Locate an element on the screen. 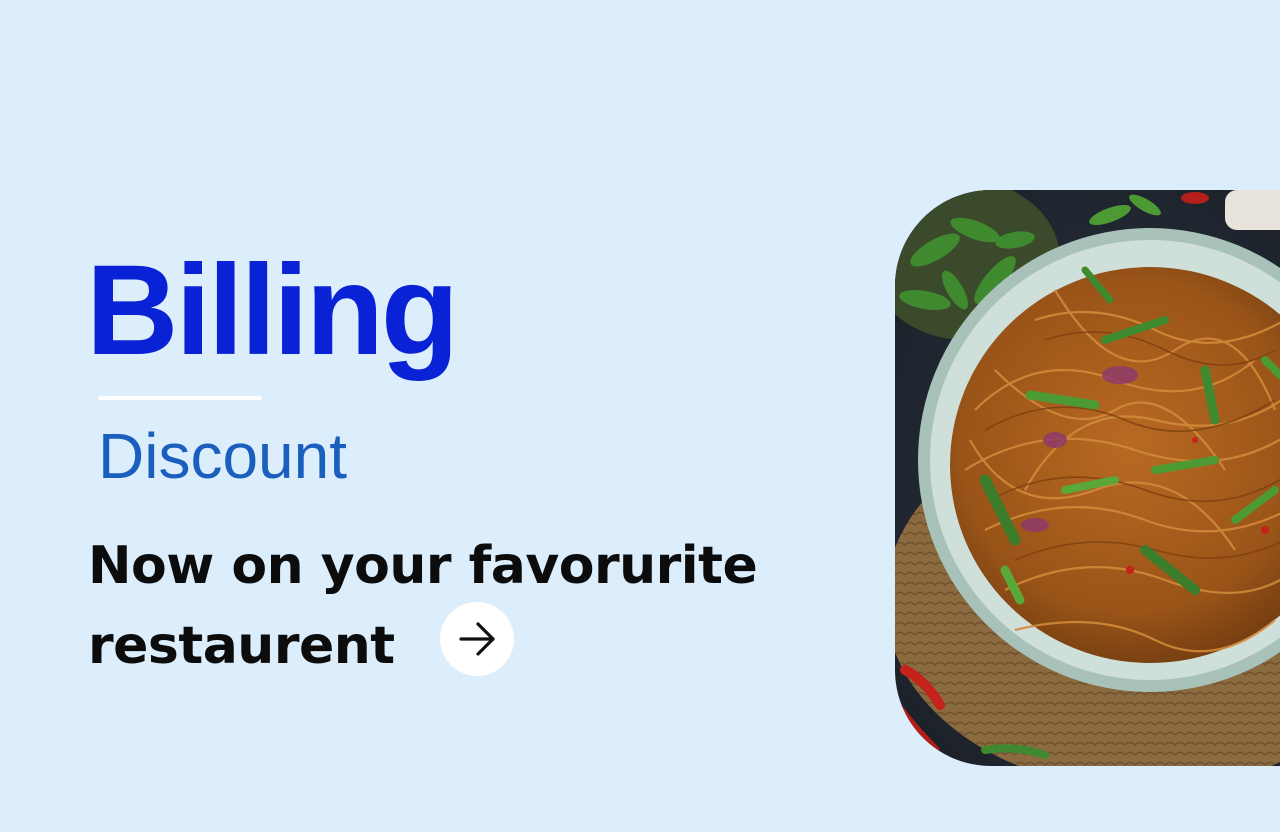 The height and width of the screenshot is (832, 1280). title-divider is located at coordinates (180, 398).